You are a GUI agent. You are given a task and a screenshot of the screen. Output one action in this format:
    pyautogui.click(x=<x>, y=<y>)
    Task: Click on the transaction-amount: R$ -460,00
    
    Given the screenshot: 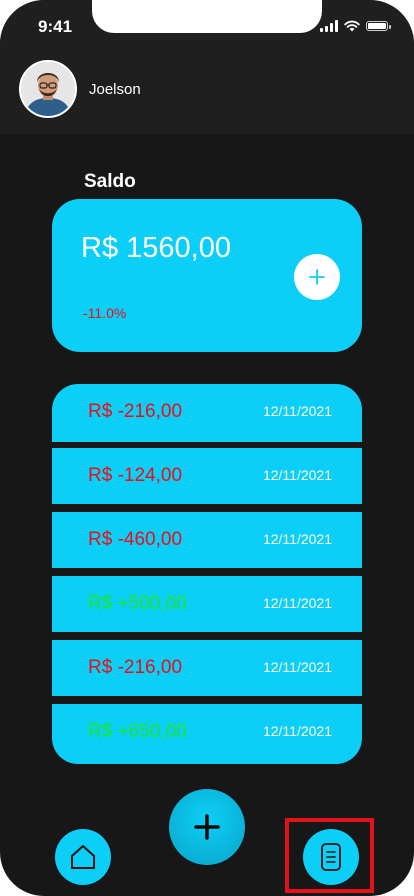 What is the action you would take?
    pyautogui.click(x=135, y=539)
    